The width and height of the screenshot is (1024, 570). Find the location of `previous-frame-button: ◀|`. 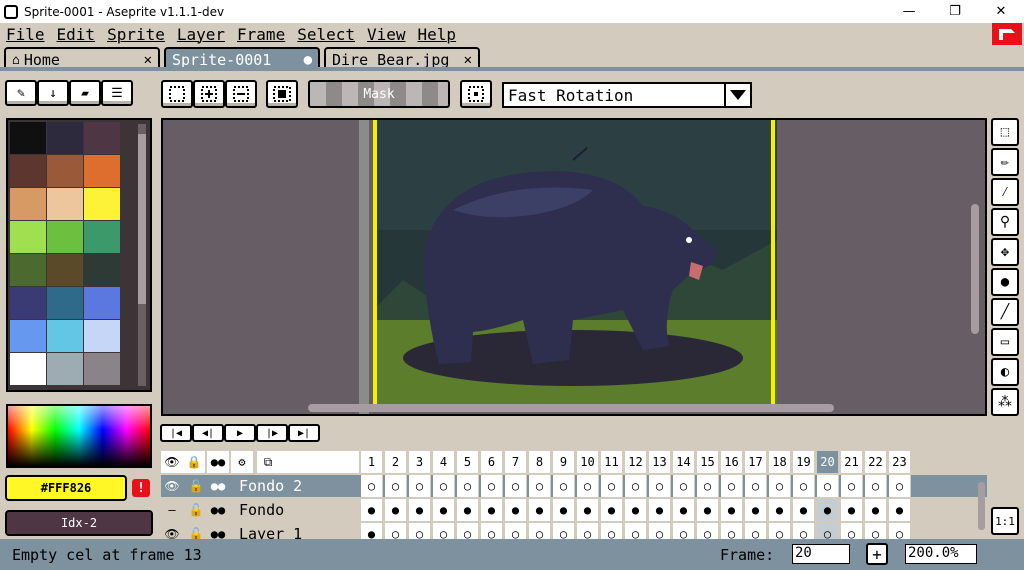

previous-frame-button: ◀| is located at coordinates (208, 433).